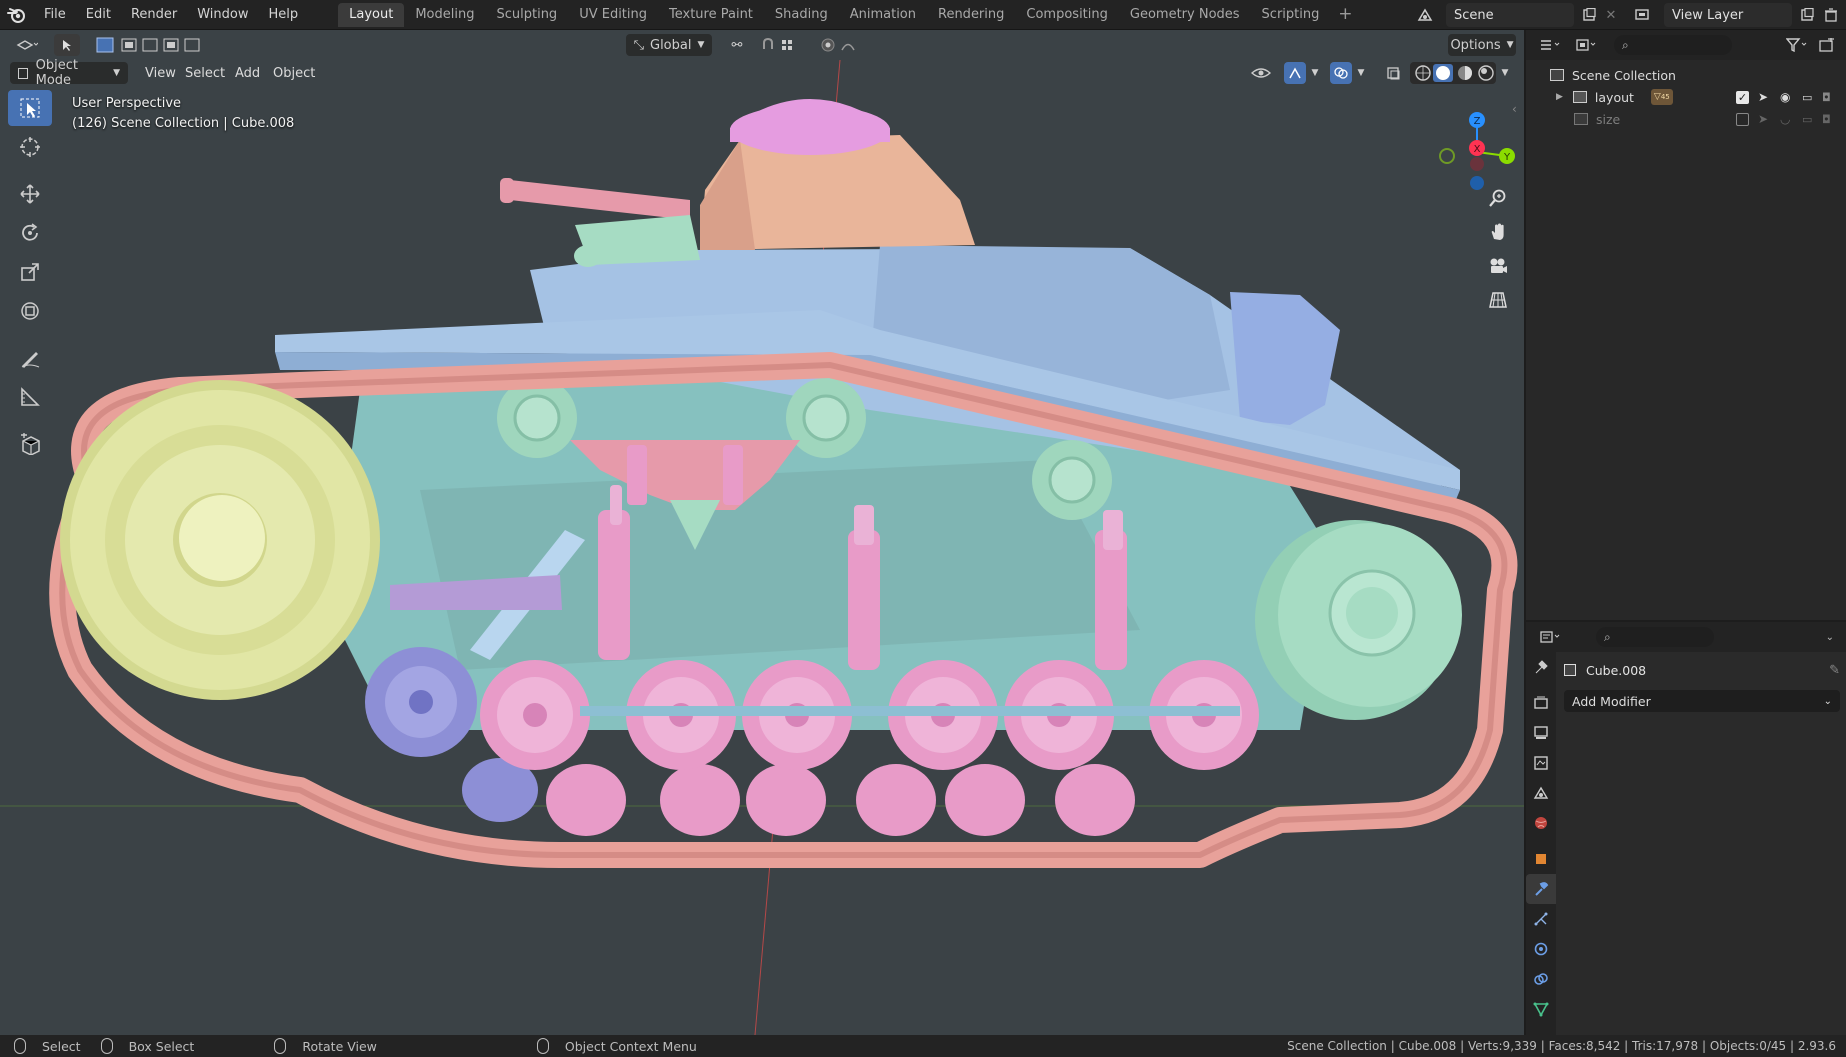 The image size is (1846, 1057). Describe the element at coordinates (1541, 763) in the screenshot. I see `view-layer-tab-icon` at that location.